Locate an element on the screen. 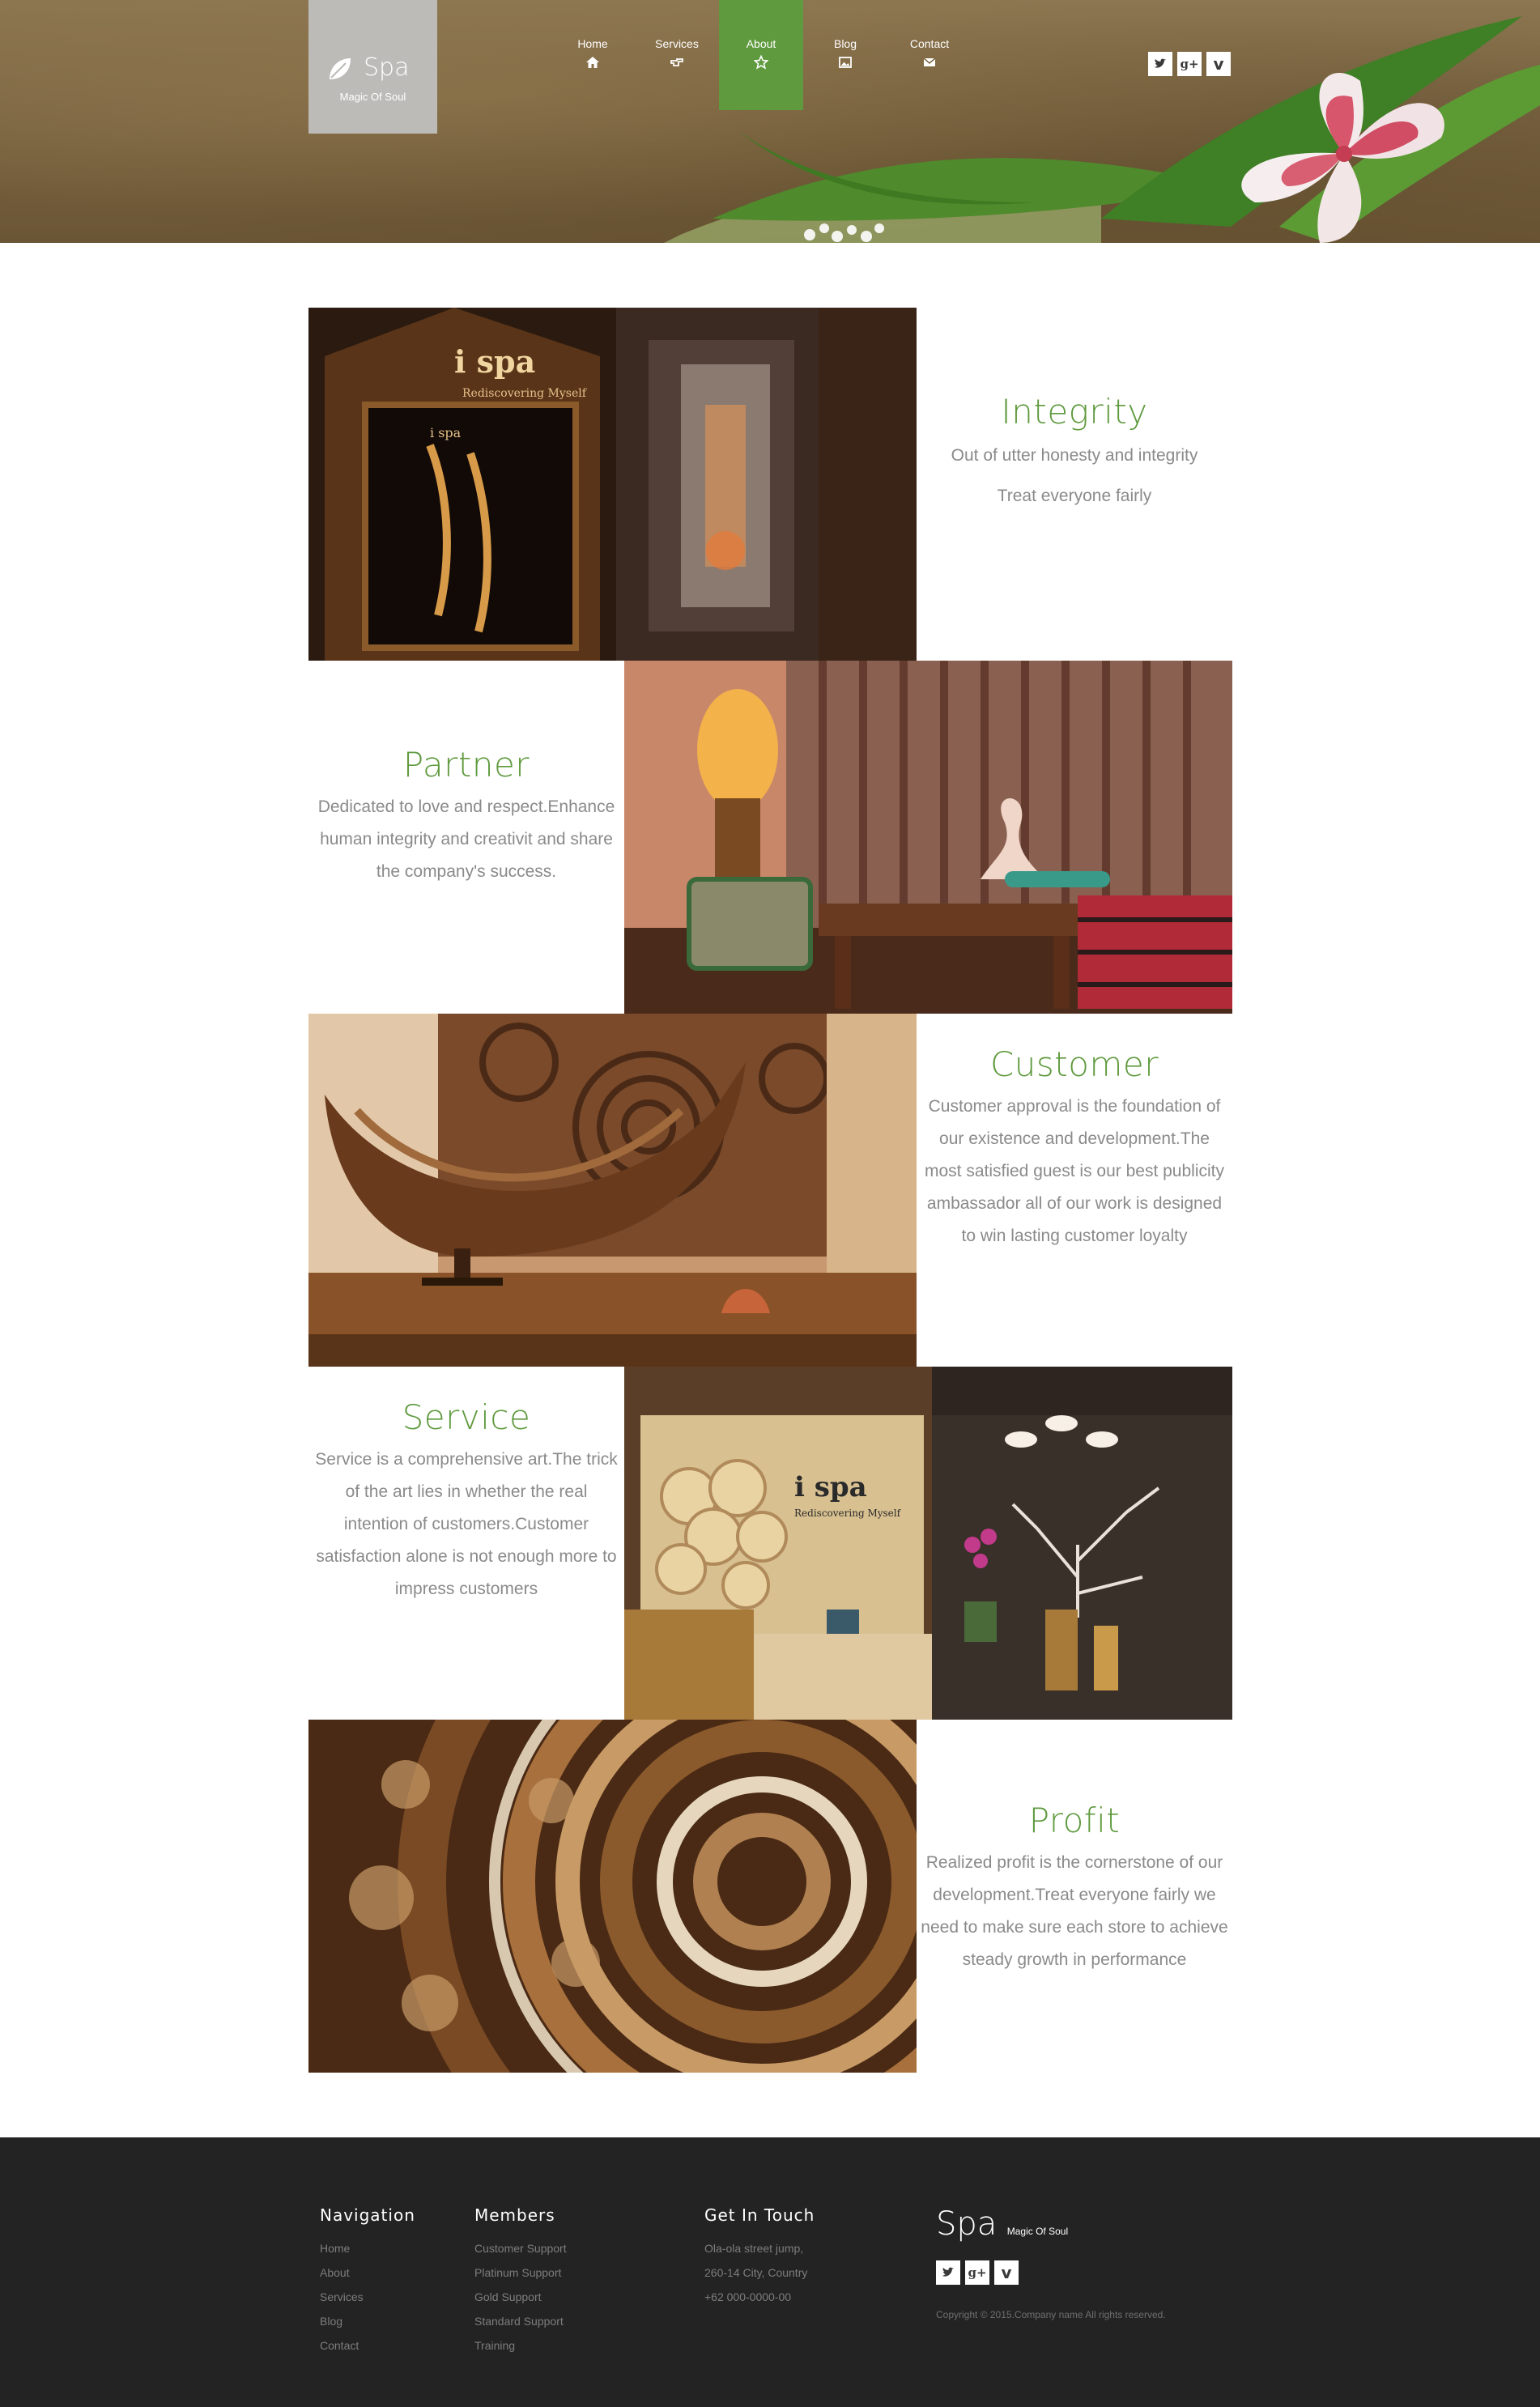  footer-link-gold-support: Gold Support is located at coordinates (520, 2297).